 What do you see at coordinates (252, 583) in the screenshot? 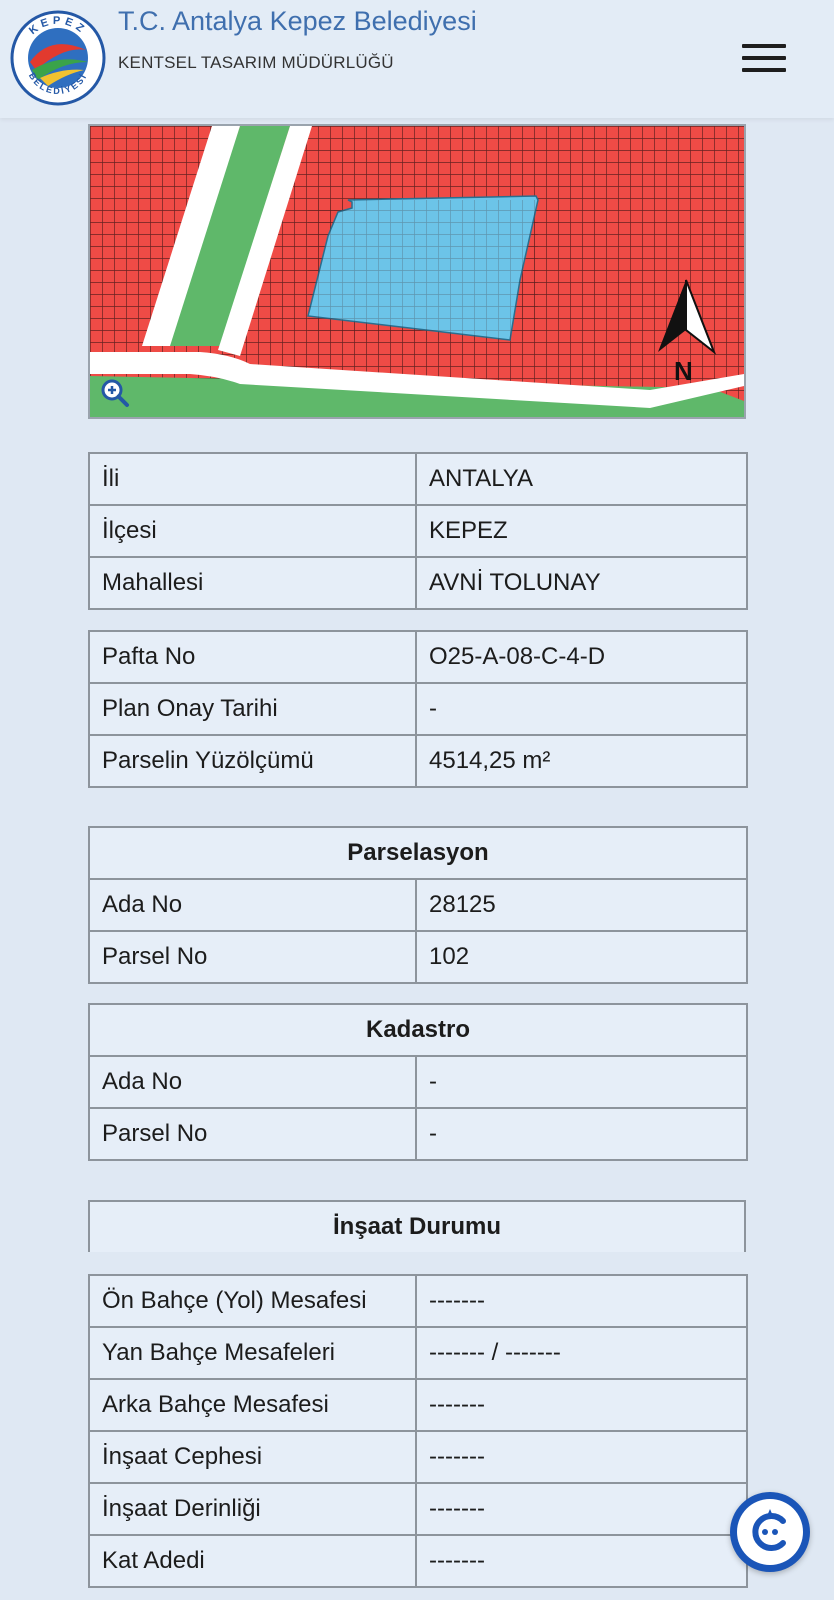
I see `row-label: Mahallesi` at bounding box center [252, 583].